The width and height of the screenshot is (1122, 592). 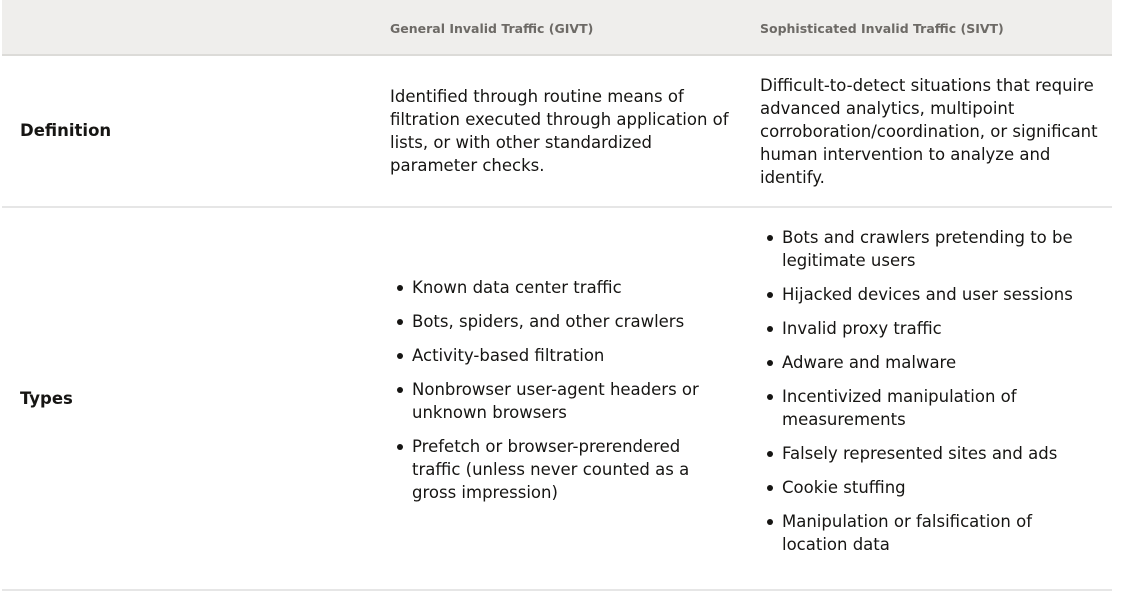 What do you see at coordinates (922, 362) in the screenshot?
I see `list-item: Adware and malware` at bounding box center [922, 362].